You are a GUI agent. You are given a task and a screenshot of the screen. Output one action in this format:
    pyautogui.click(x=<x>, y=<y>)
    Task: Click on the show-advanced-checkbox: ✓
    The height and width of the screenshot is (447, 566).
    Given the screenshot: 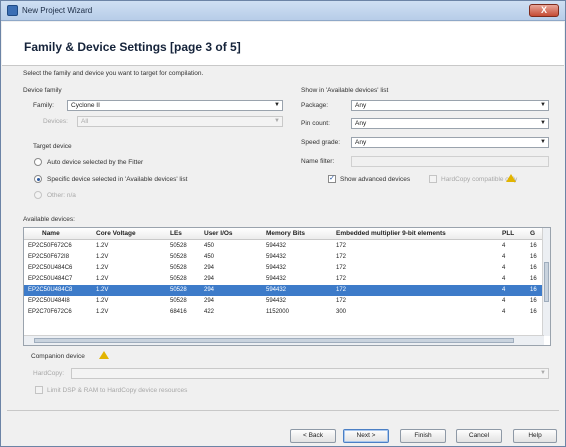 What is the action you would take?
    pyautogui.click(x=332, y=179)
    